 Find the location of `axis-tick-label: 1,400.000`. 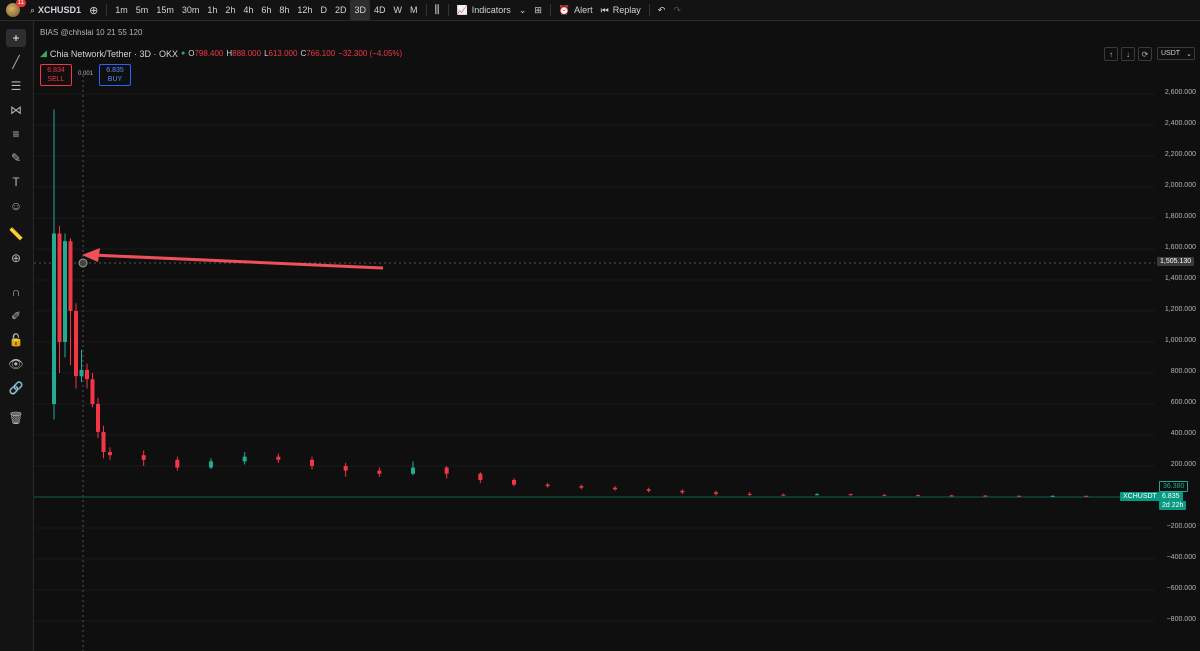

axis-tick-label: 1,400.000 is located at coordinates (1180, 278).